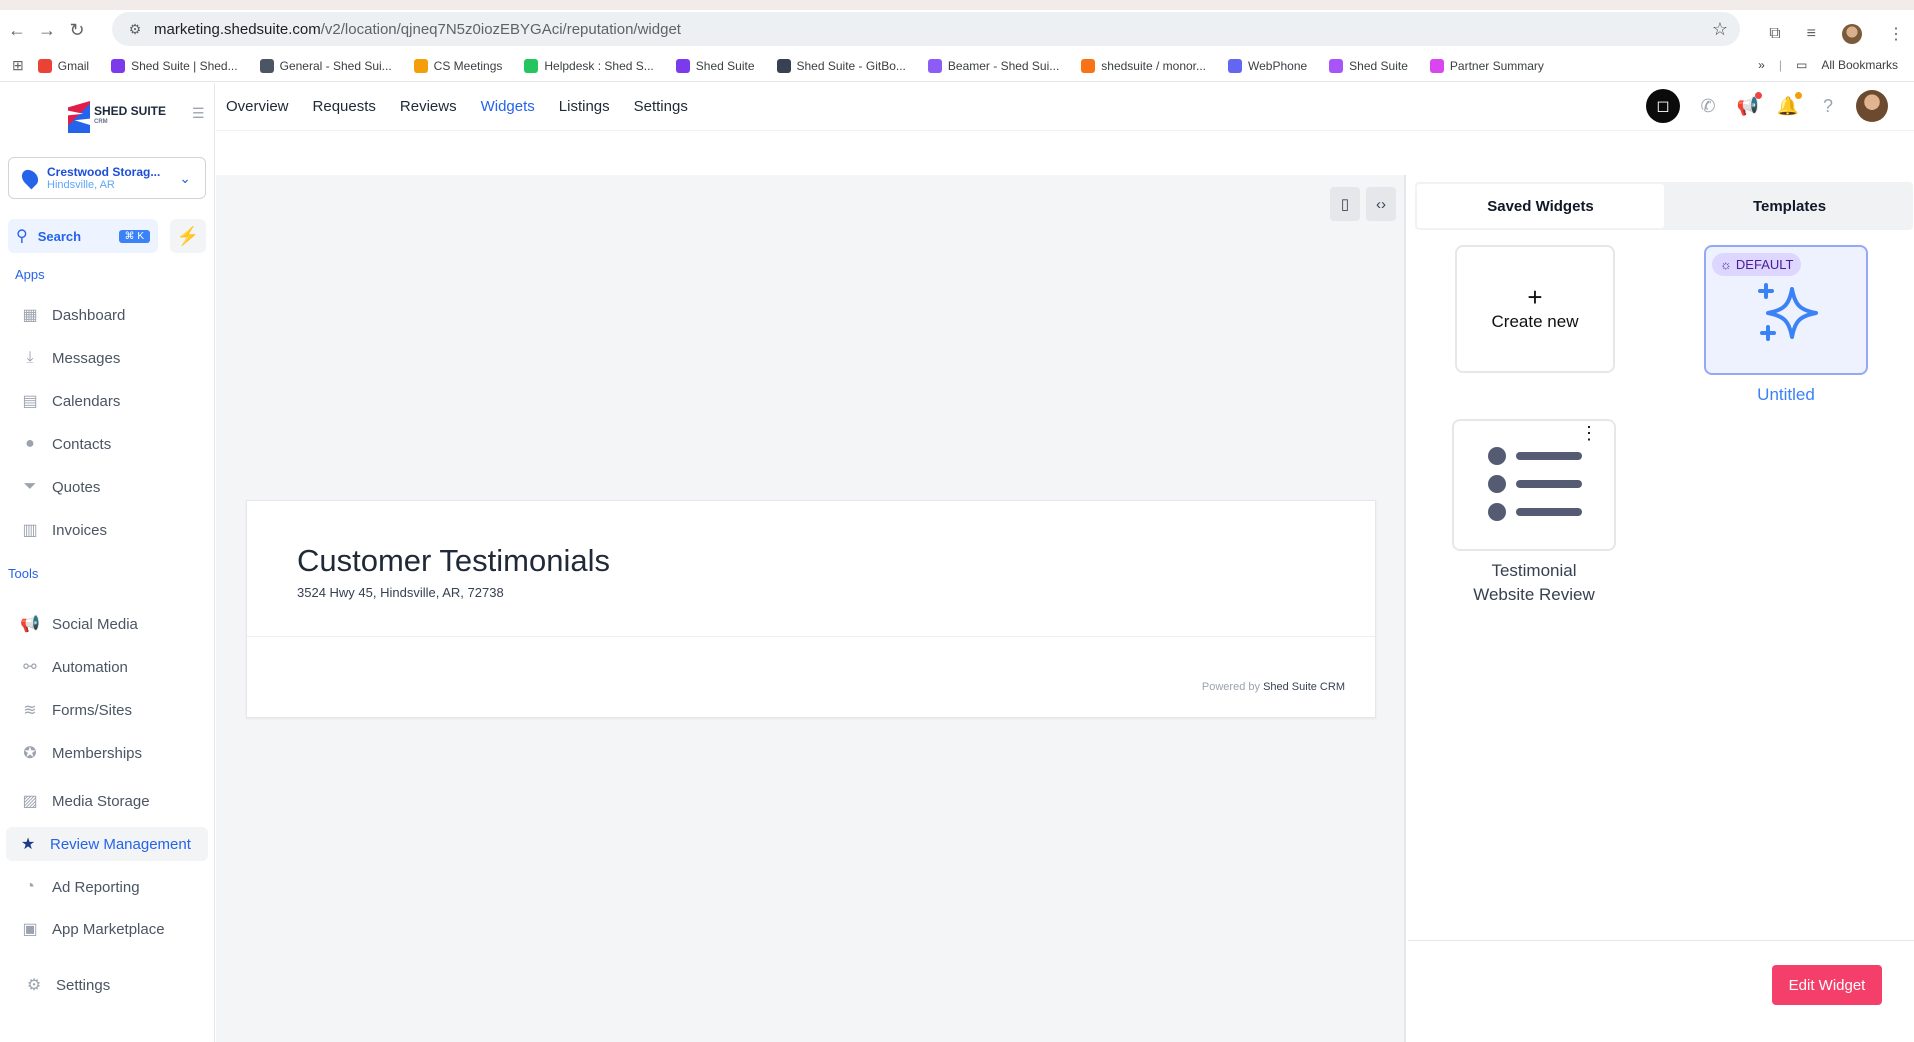 This screenshot has width=1914, height=1042. What do you see at coordinates (400, 592) in the screenshot?
I see `widget-address: 3524 Hwy 45, Hindsville, AR, 72738` at bounding box center [400, 592].